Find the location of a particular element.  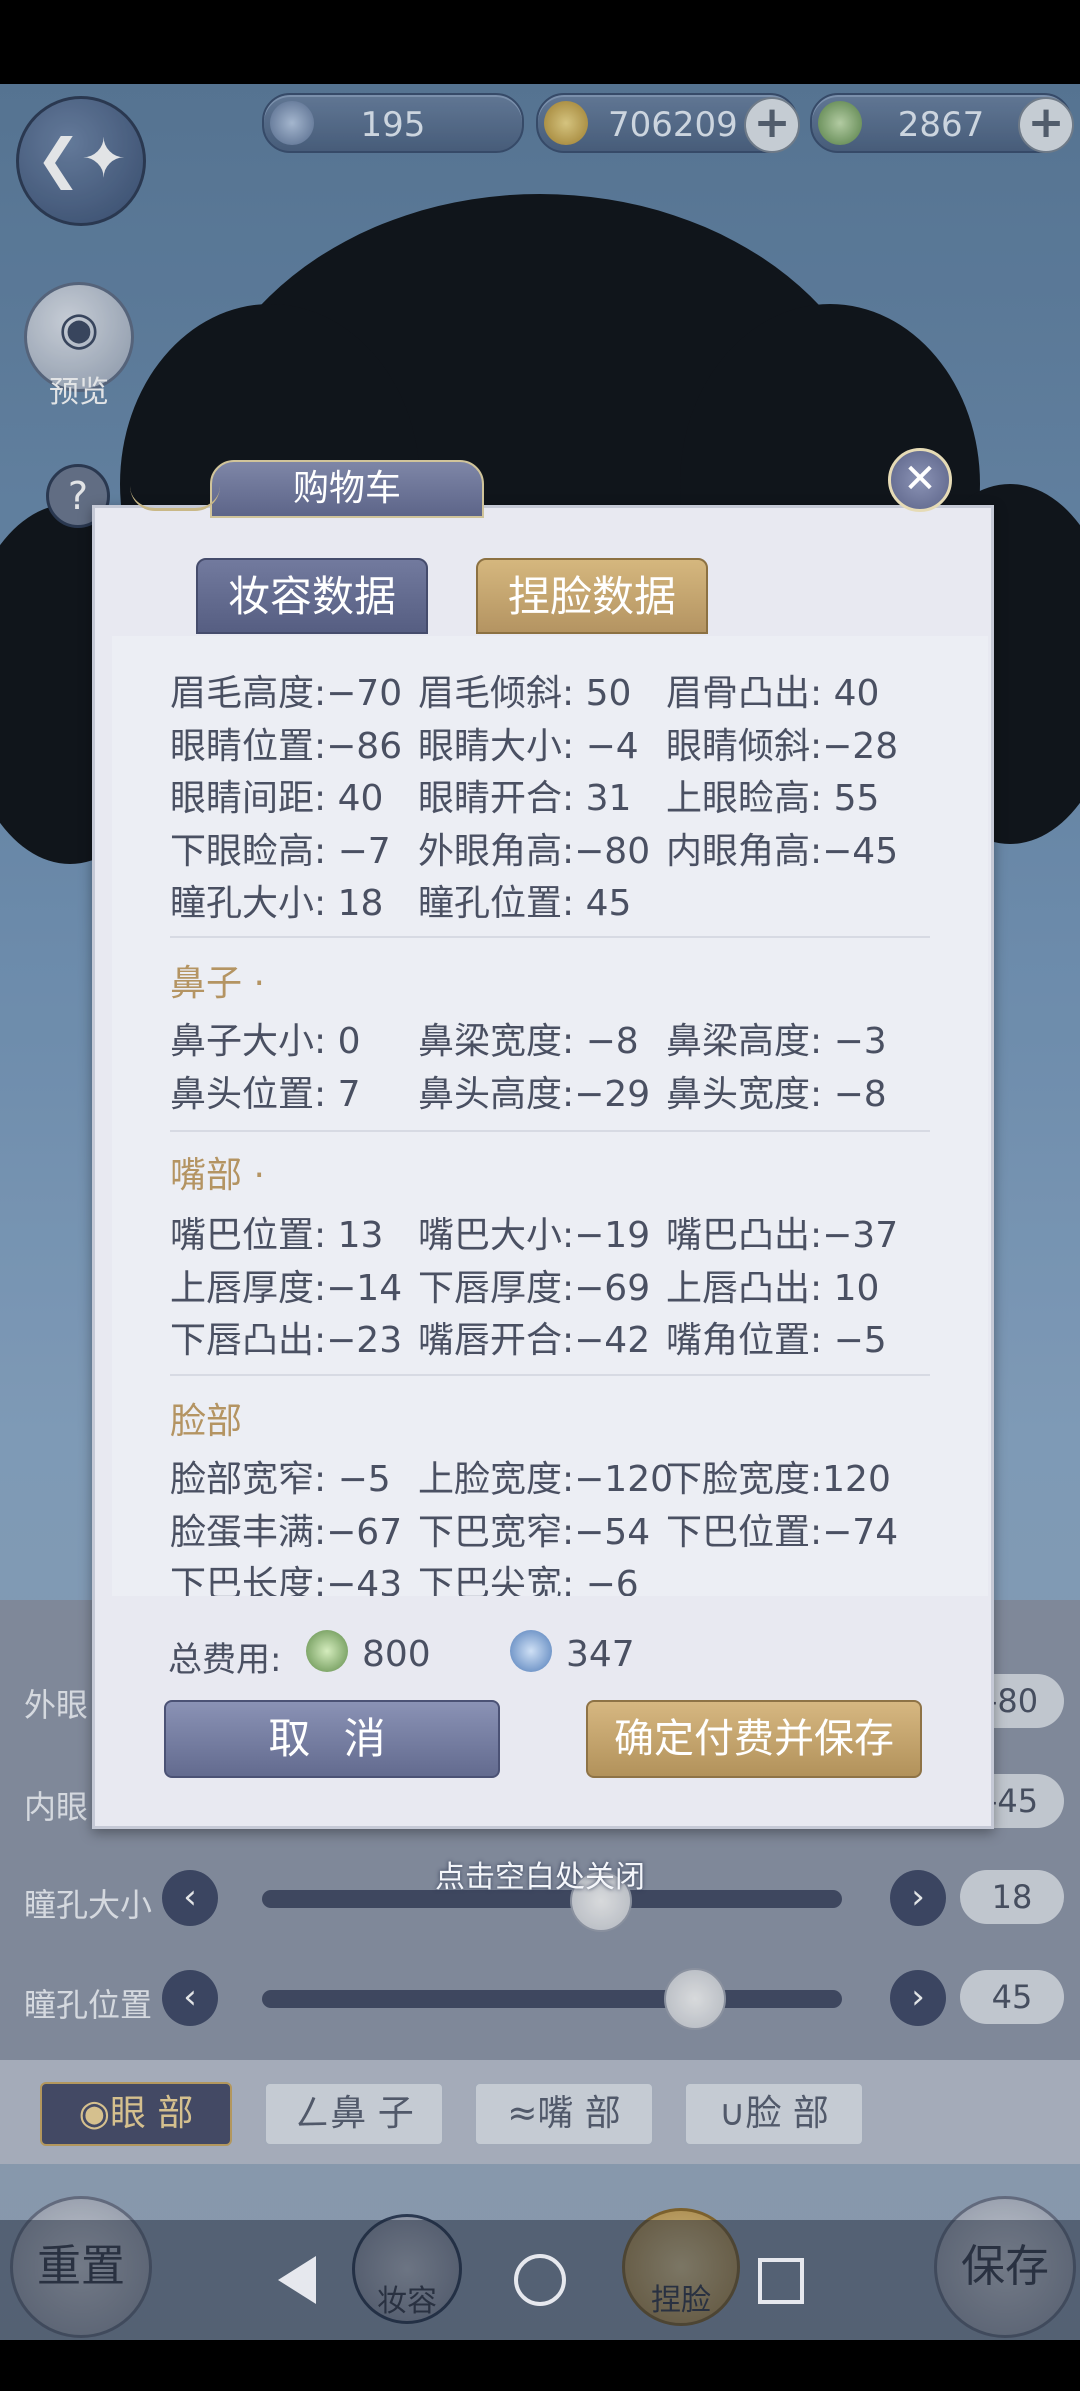

close-dialog-button: ✕ is located at coordinates (920, 480).